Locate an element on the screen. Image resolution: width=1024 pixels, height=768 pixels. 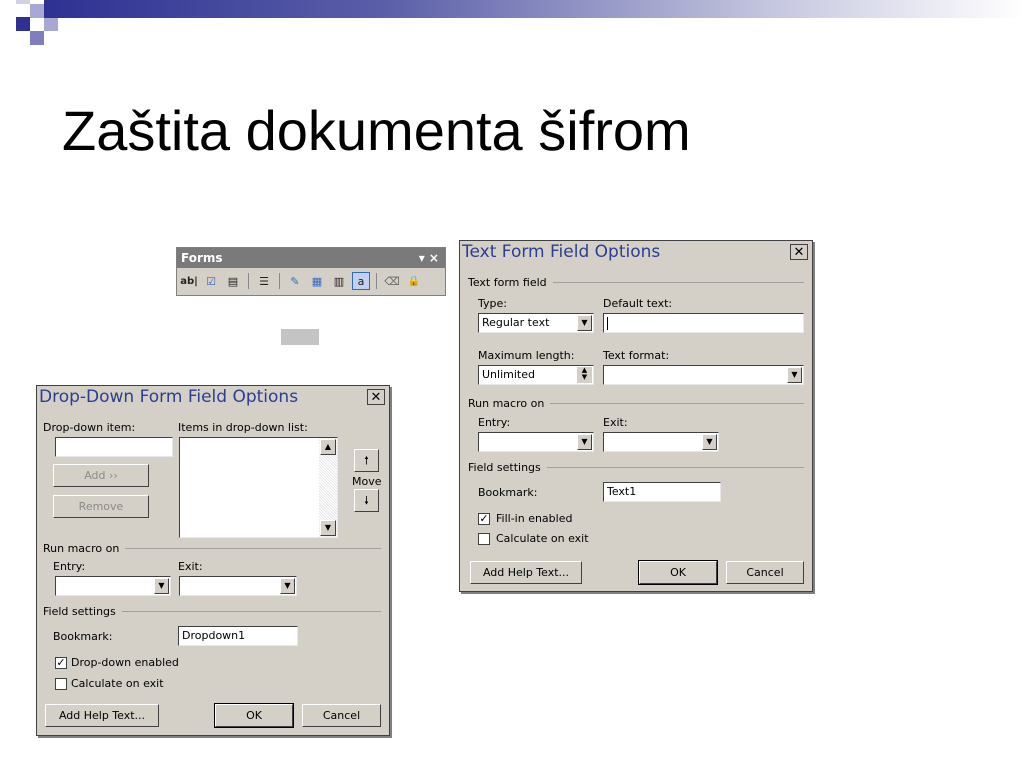
text-format-label: Text format: is located at coordinates (636, 355).